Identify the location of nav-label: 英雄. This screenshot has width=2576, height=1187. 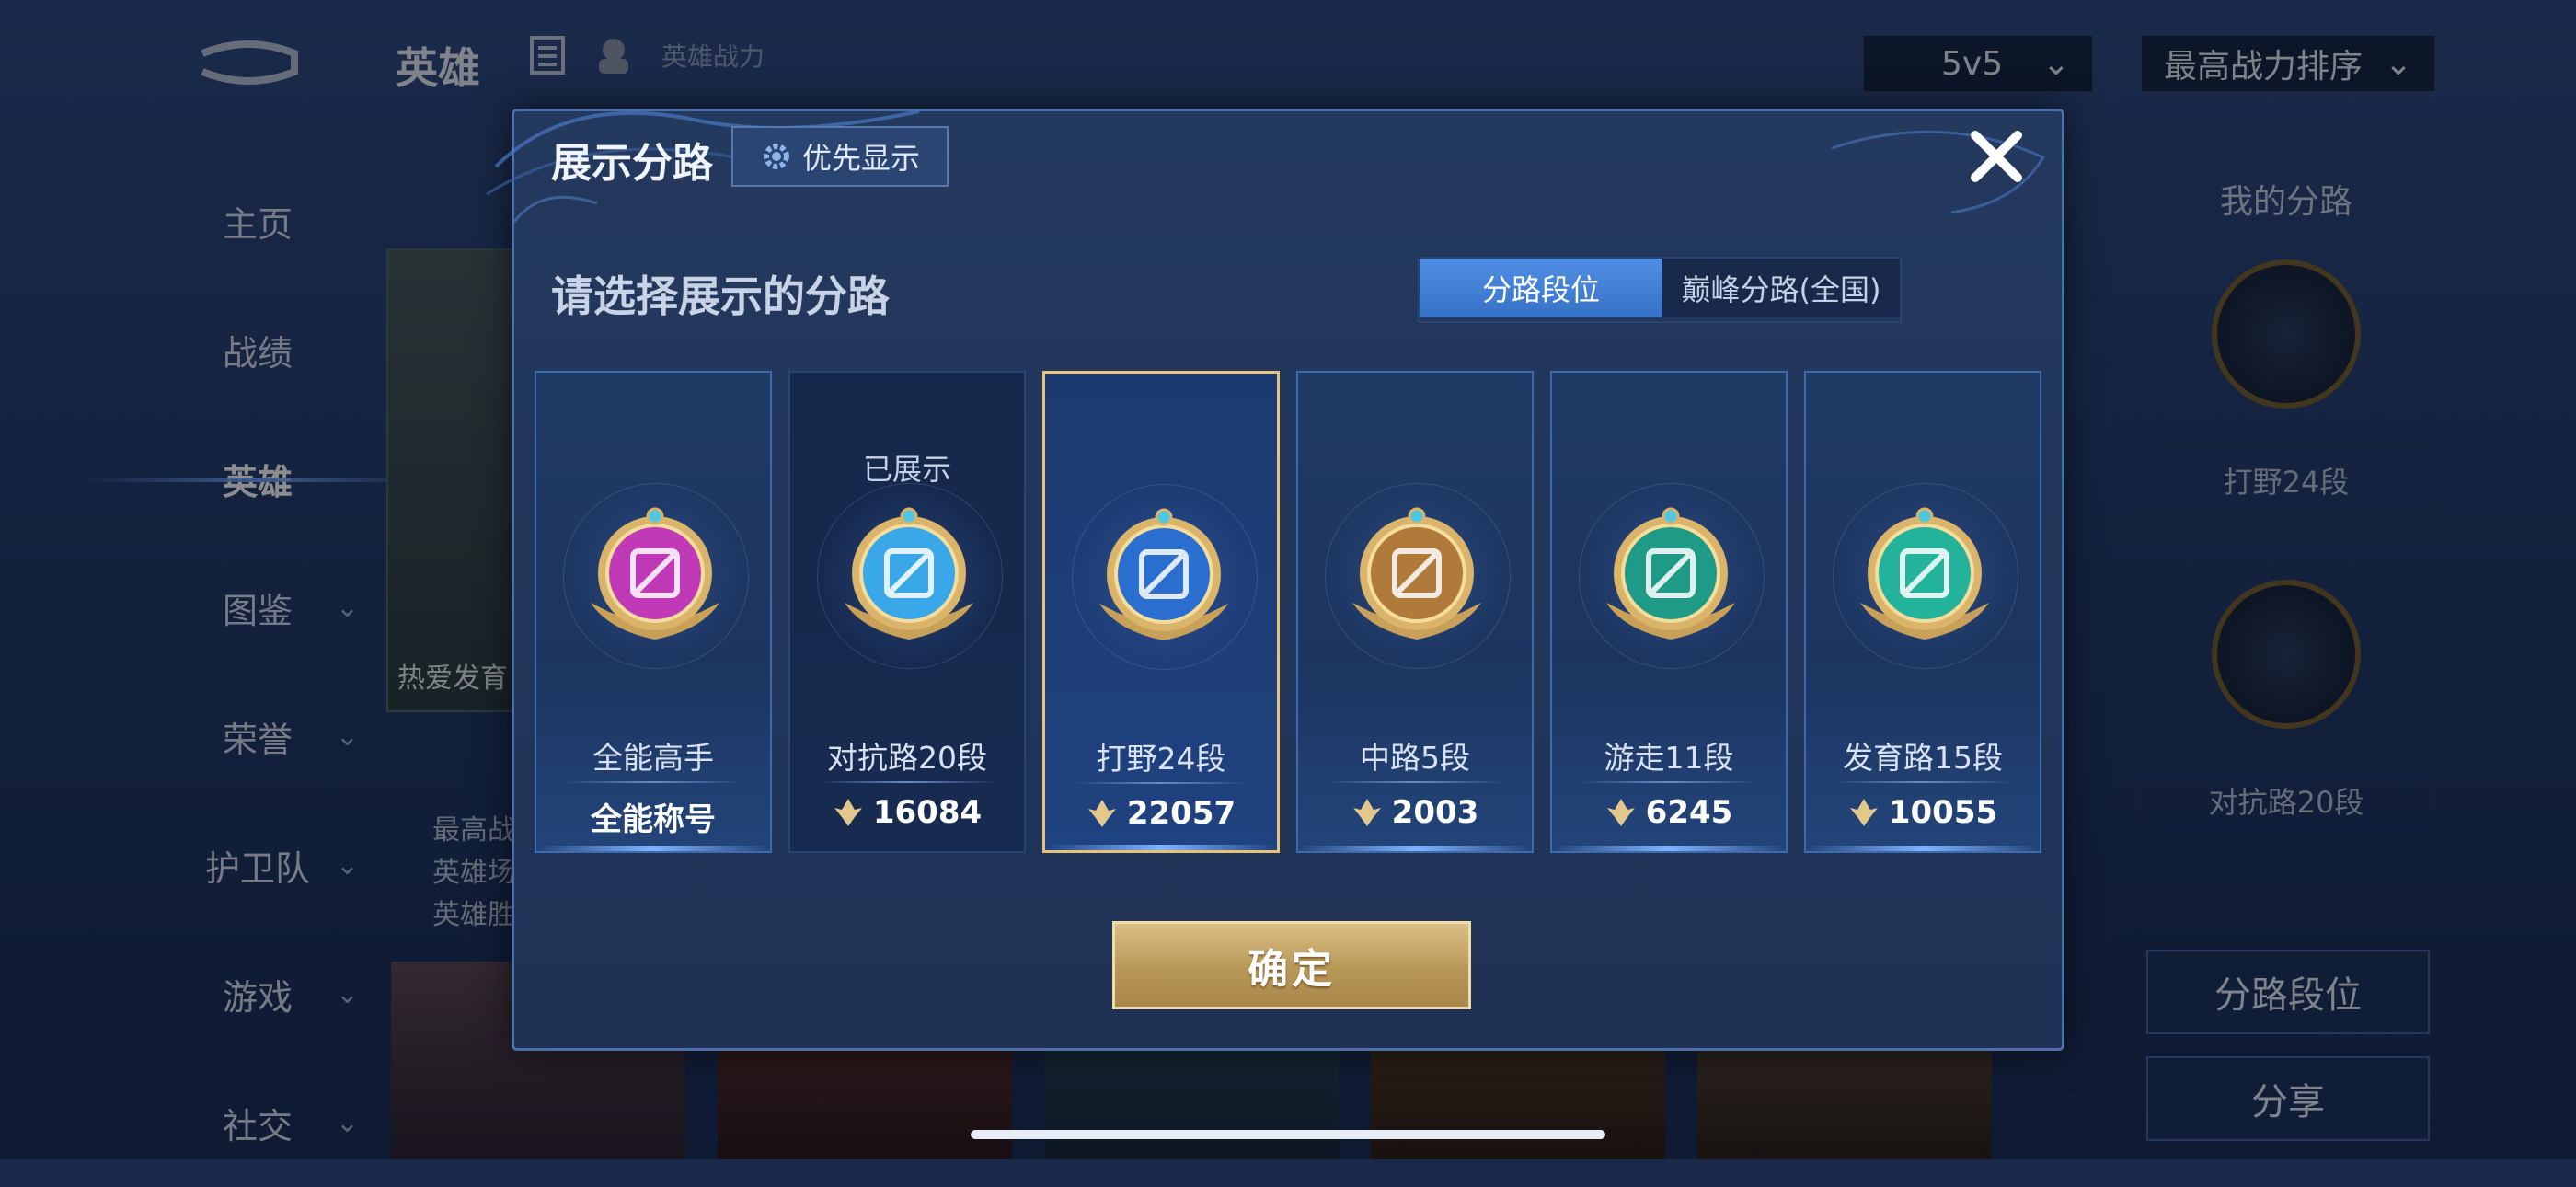
(257, 481).